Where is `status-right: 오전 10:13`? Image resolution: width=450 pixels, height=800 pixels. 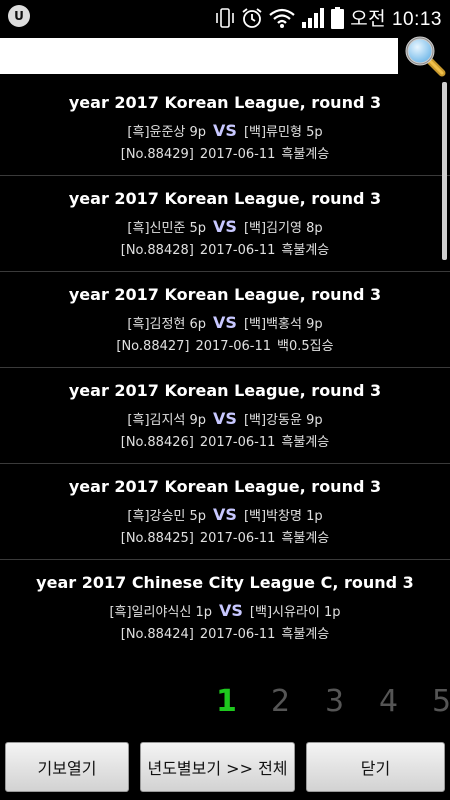
status-right: 오전 10:13 is located at coordinates (328, 17).